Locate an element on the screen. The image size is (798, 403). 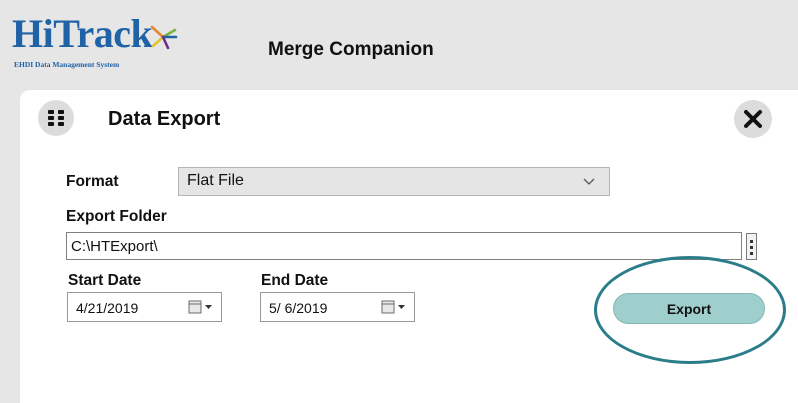
export-folder-label: Export Folder is located at coordinates (116, 216).